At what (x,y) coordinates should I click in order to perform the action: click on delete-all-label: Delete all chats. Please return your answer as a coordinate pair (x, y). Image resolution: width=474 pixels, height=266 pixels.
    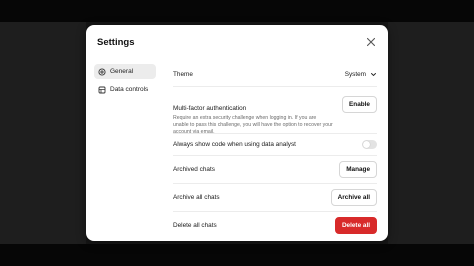
    Looking at the image, I should click on (195, 225).